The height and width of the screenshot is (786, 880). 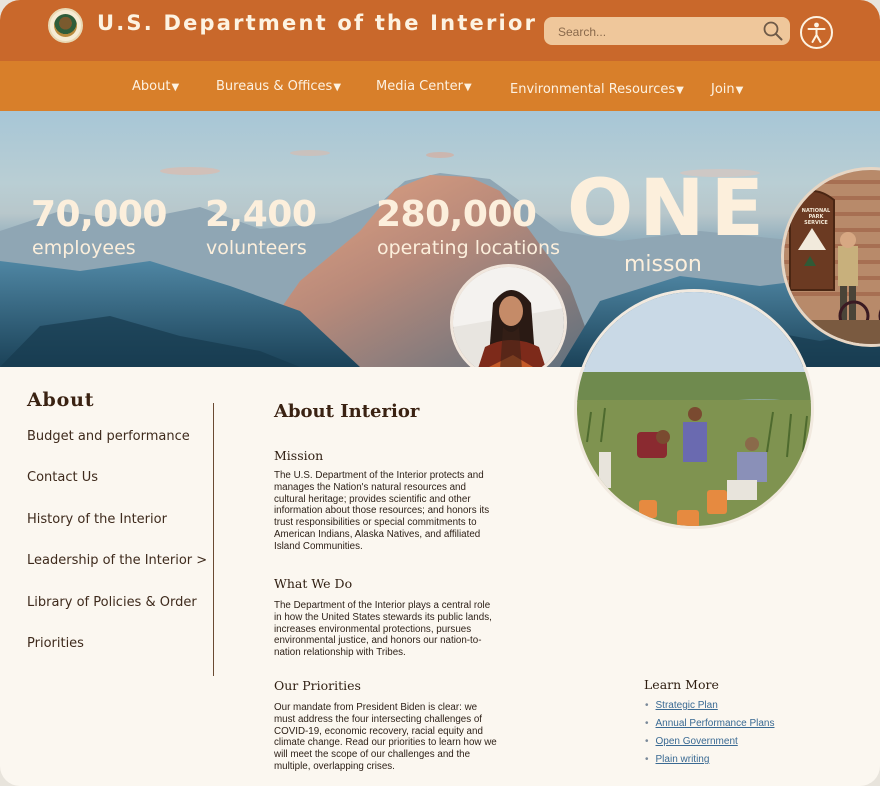 What do you see at coordinates (697, 741) in the screenshot?
I see `link-open-government: Open Government` at bounding box center [697, 741].